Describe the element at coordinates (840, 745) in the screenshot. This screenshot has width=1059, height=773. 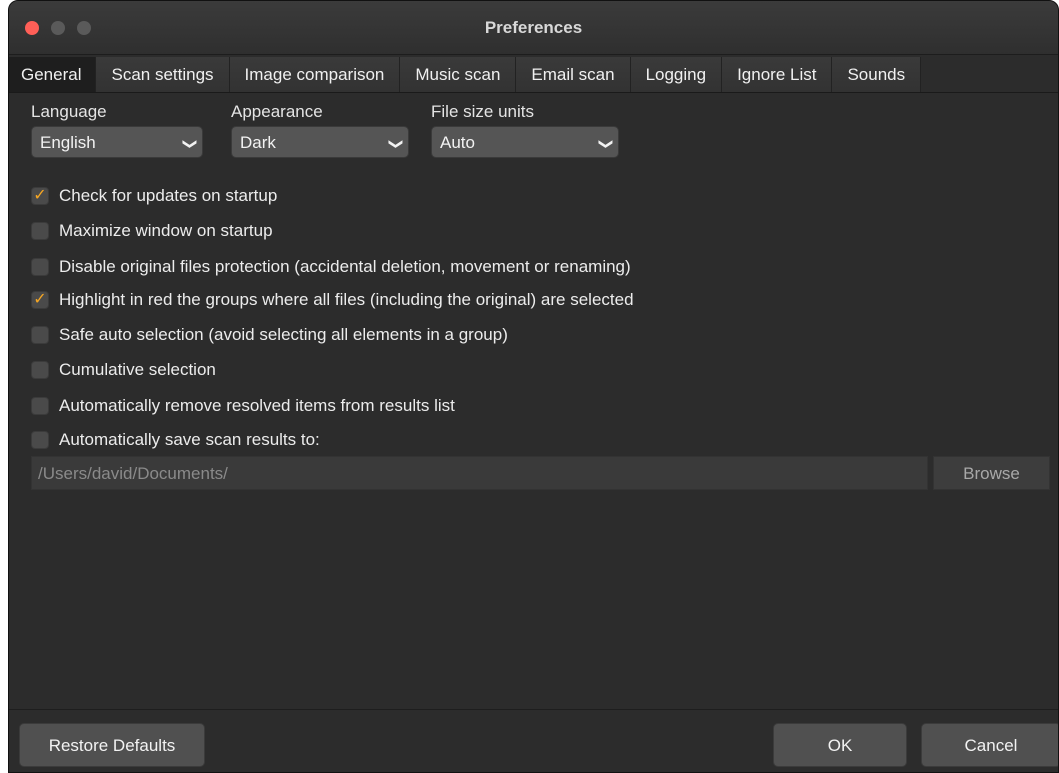
I see `ok-button: OK` at that location.